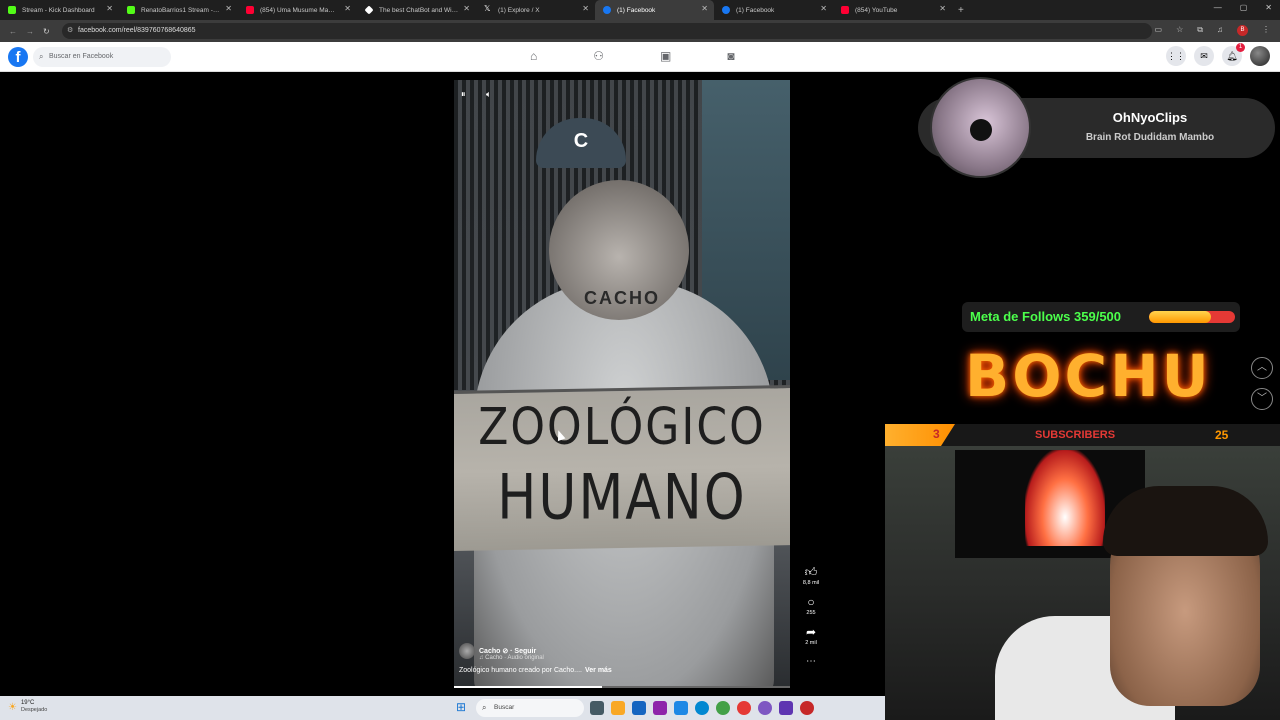 The image size is (1280, 720). I want to click on file-explorer-icon, so click(618, 708).